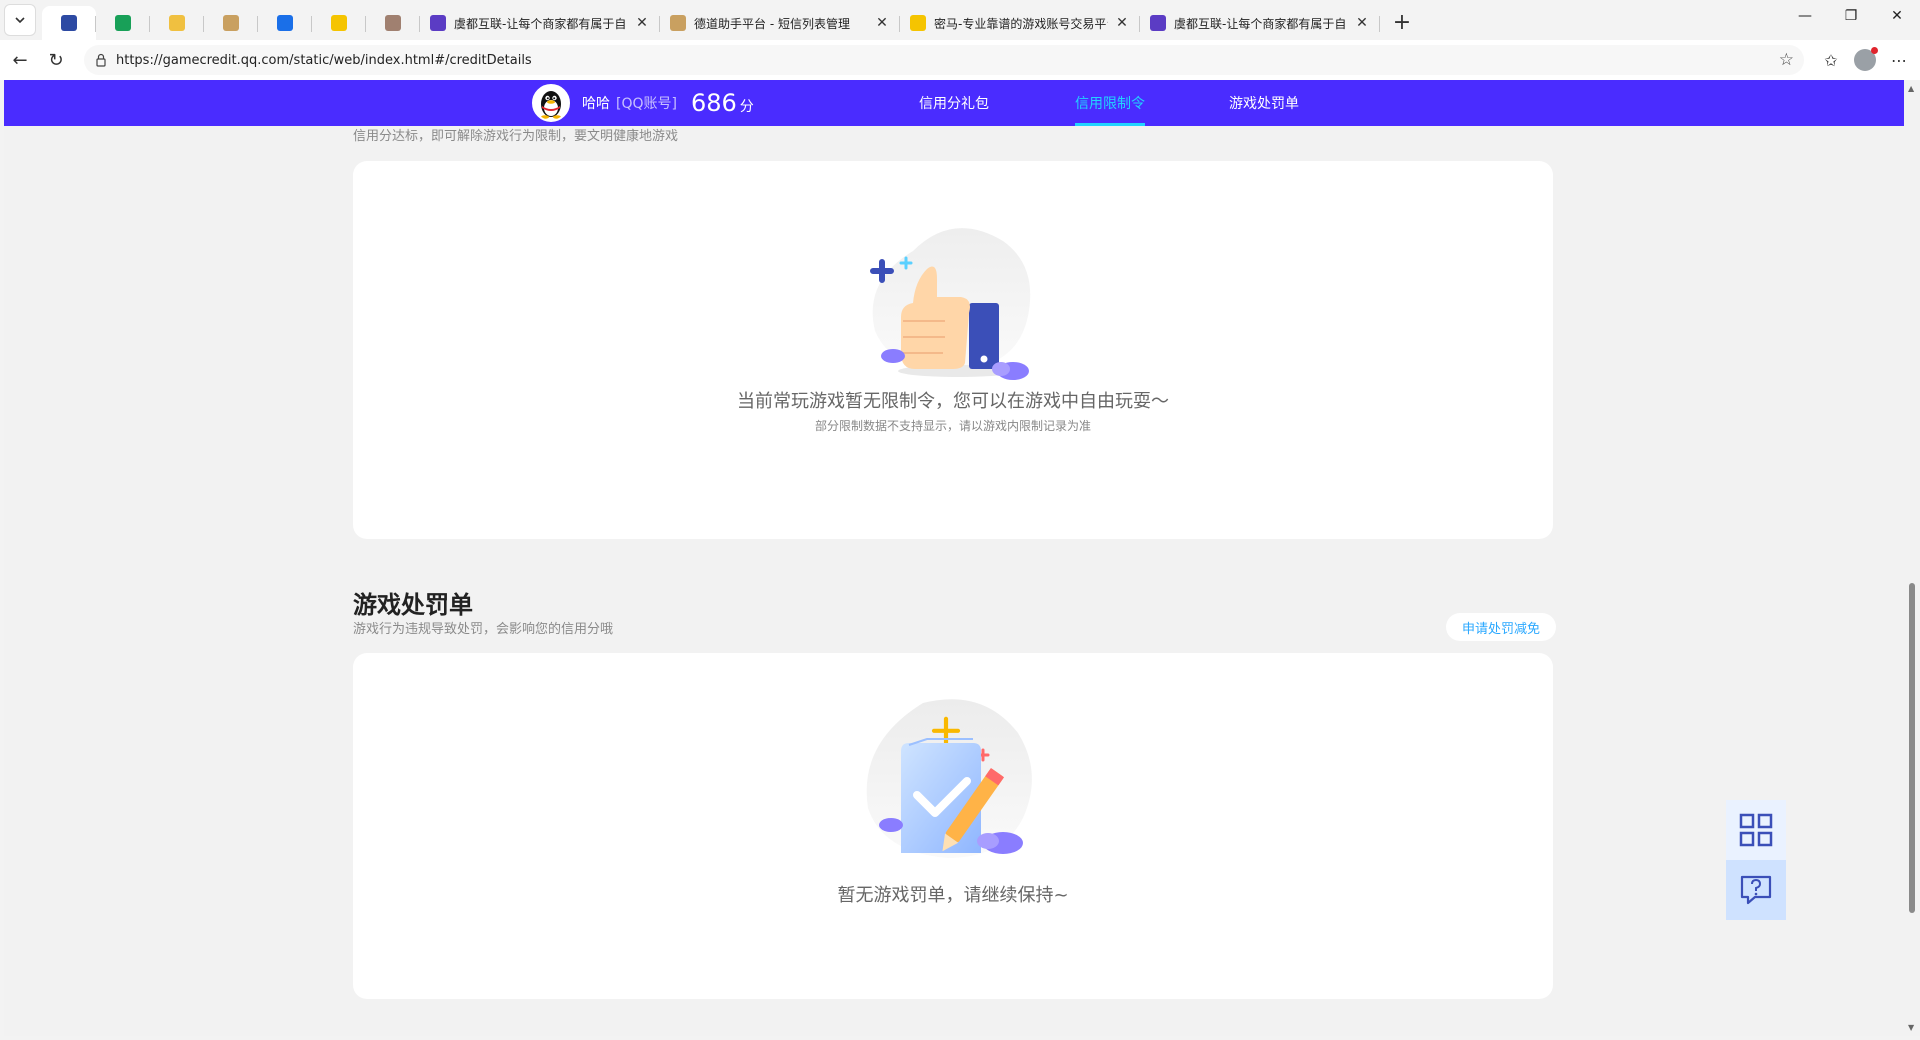 This screenshot has height=1040, width=1920. Describe the element at coordinates (952, 426) in the screenshot. I see `restriction-empty-note: 部分限制数据不支持显示，请以游戏内限制记录为准` at that location.